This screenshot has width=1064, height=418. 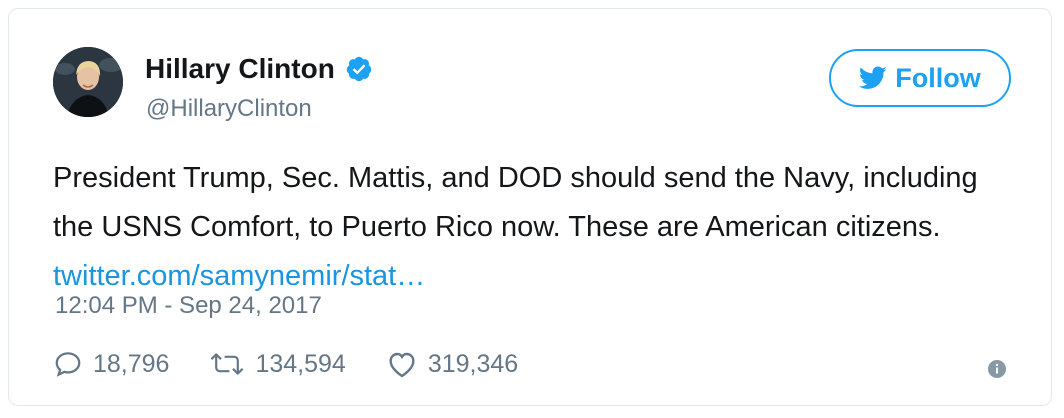 I want to click on profile-photo, so click(x=88, y=82).